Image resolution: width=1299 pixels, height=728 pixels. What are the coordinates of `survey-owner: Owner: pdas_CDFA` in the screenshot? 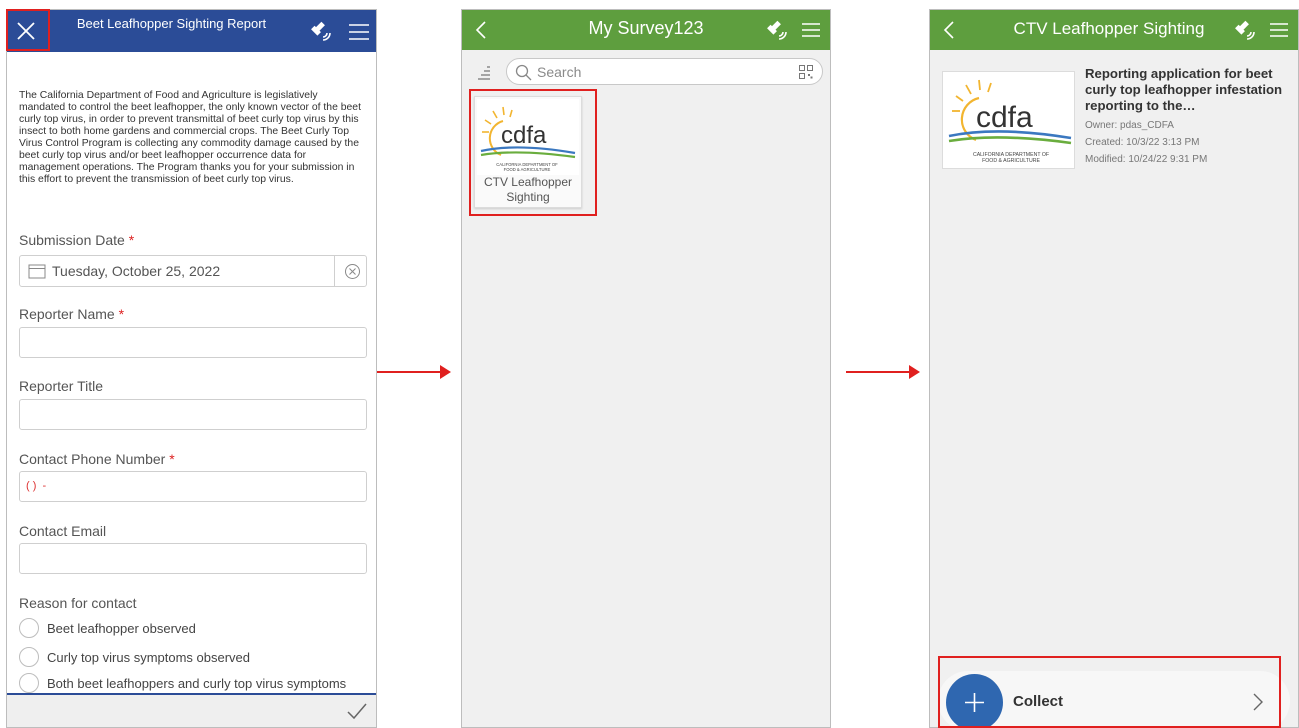 It's located at (1129, 125).